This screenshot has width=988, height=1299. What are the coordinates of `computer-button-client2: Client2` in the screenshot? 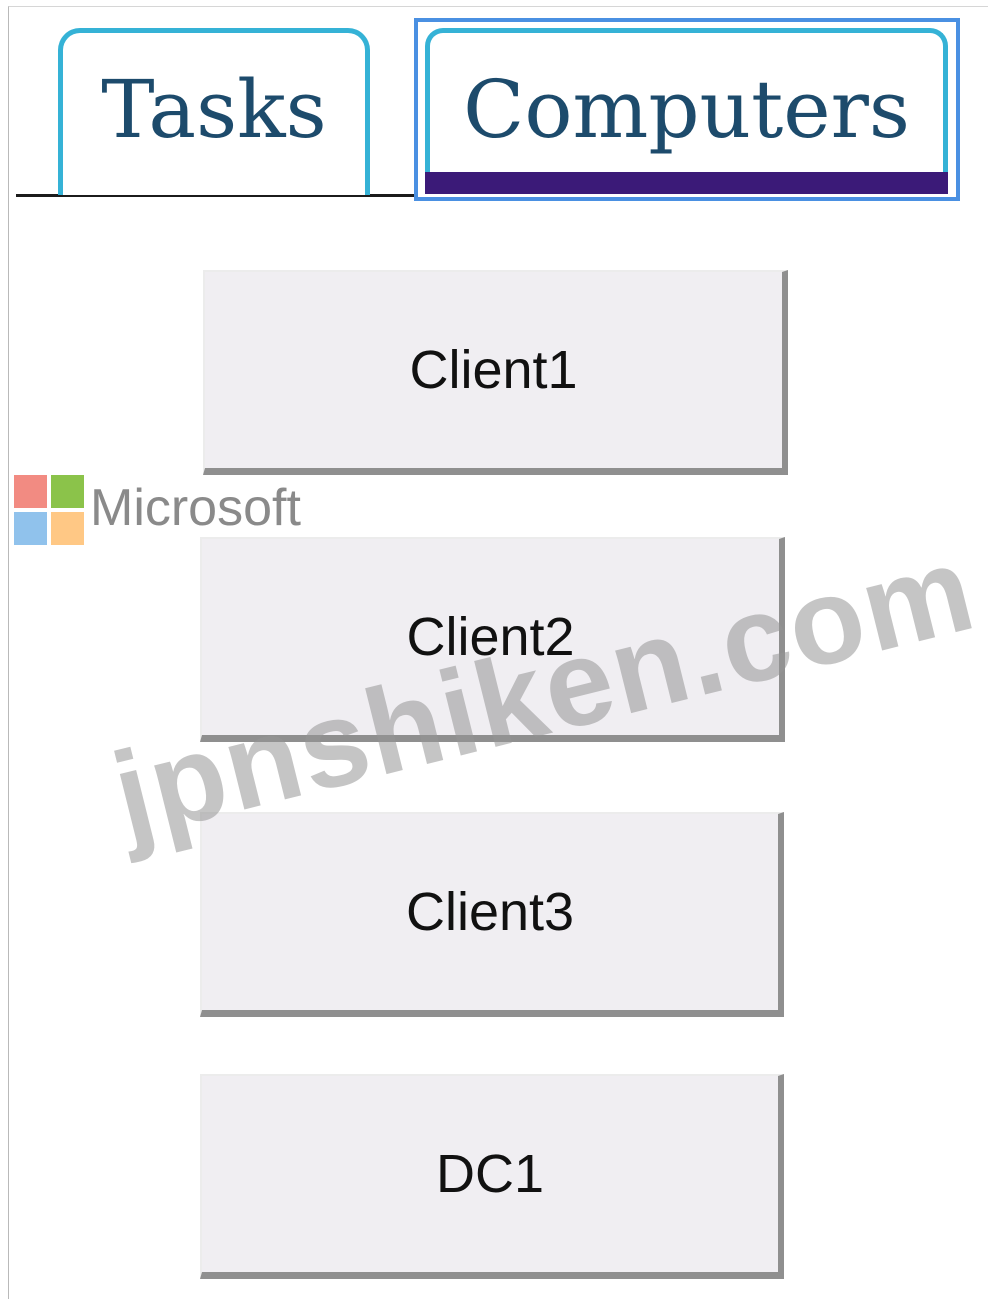 It's located at (492, 639).